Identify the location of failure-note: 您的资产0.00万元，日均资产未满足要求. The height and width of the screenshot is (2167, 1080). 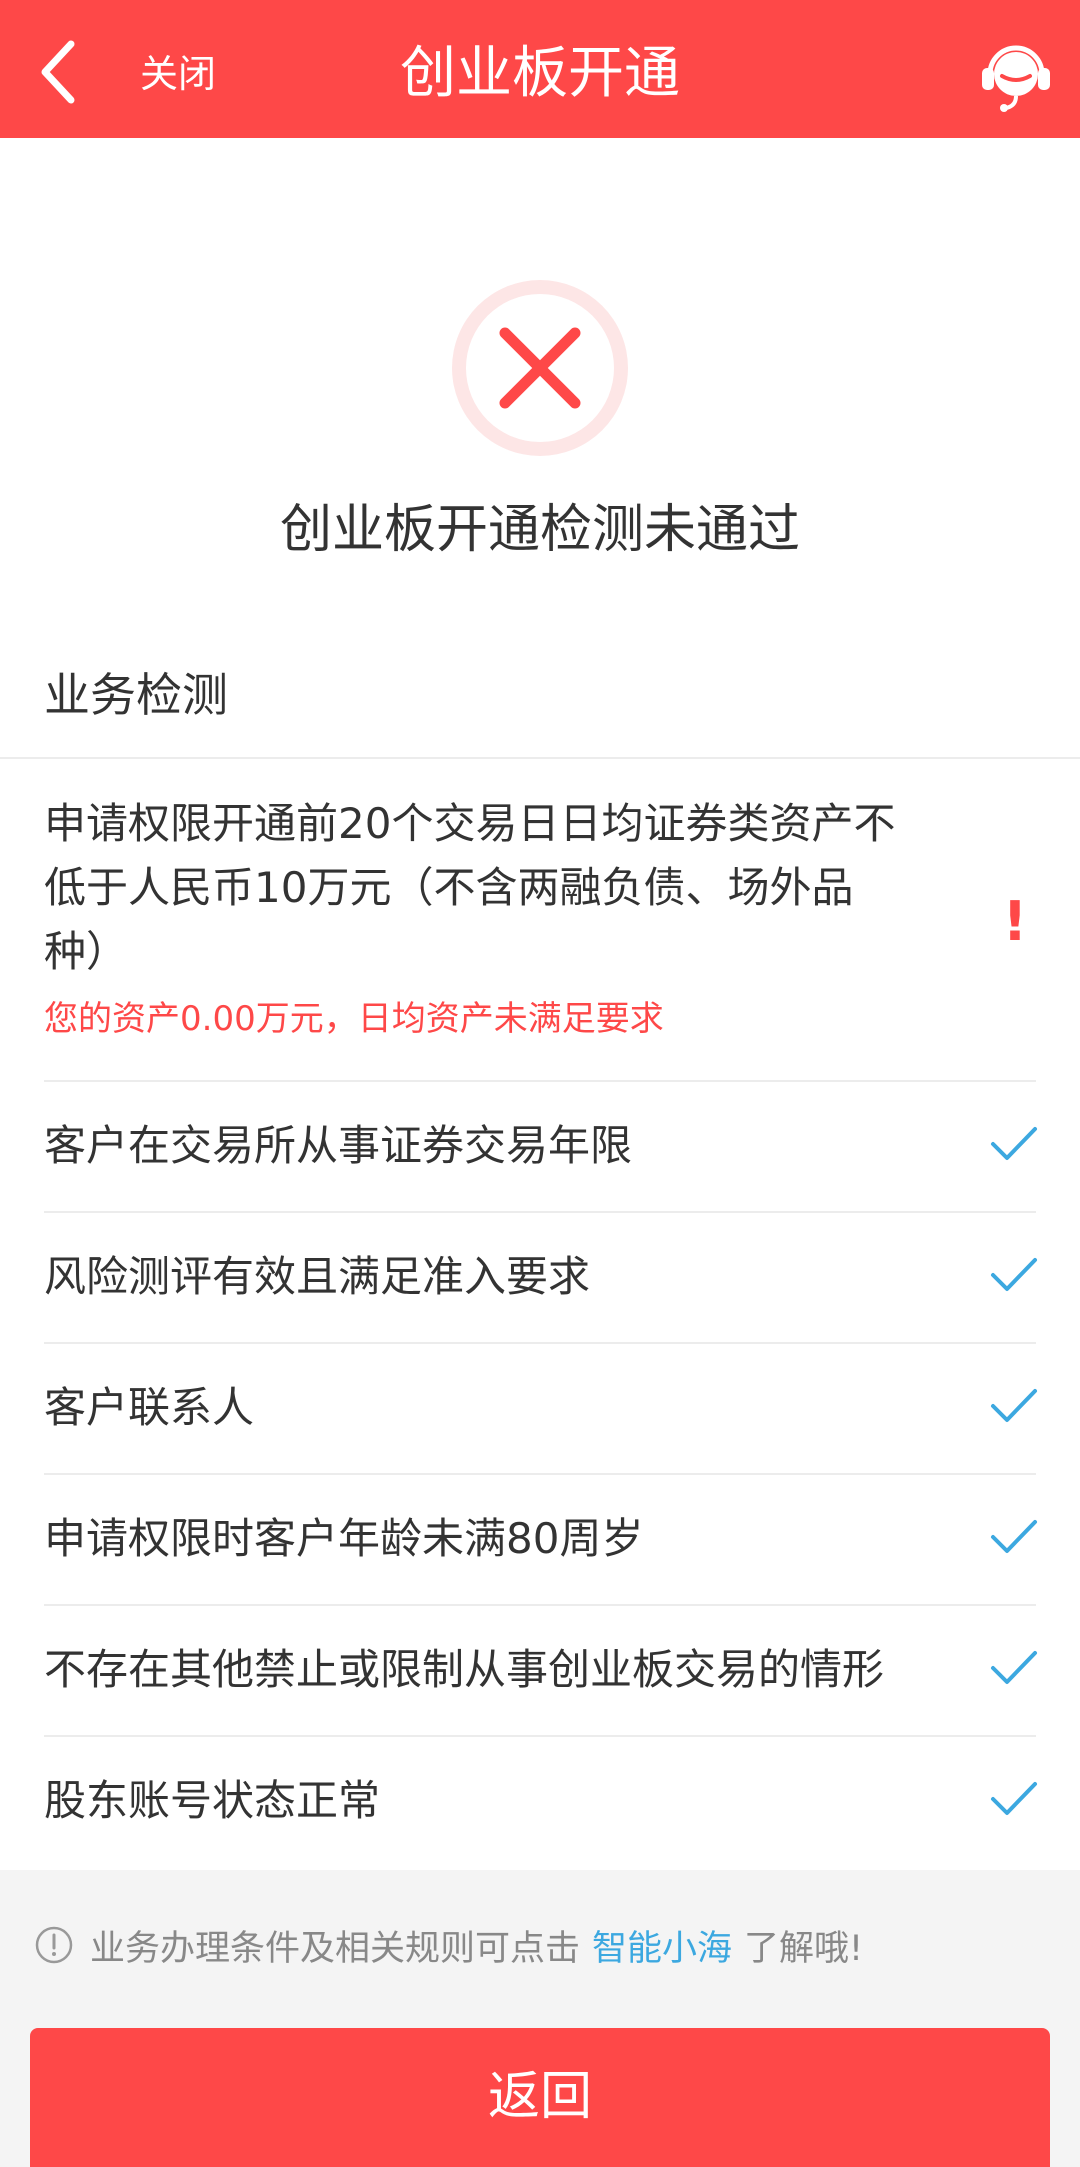
(354, 1019).